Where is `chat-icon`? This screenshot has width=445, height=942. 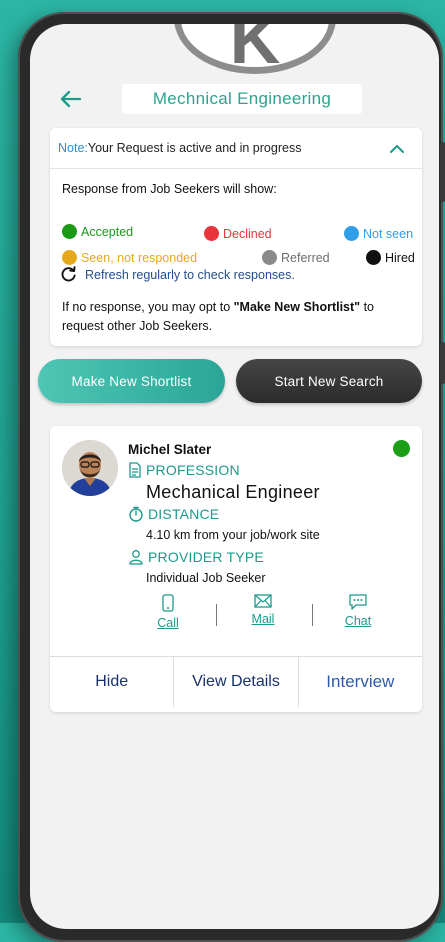
chat-icon is located at coordinates (358, 602).